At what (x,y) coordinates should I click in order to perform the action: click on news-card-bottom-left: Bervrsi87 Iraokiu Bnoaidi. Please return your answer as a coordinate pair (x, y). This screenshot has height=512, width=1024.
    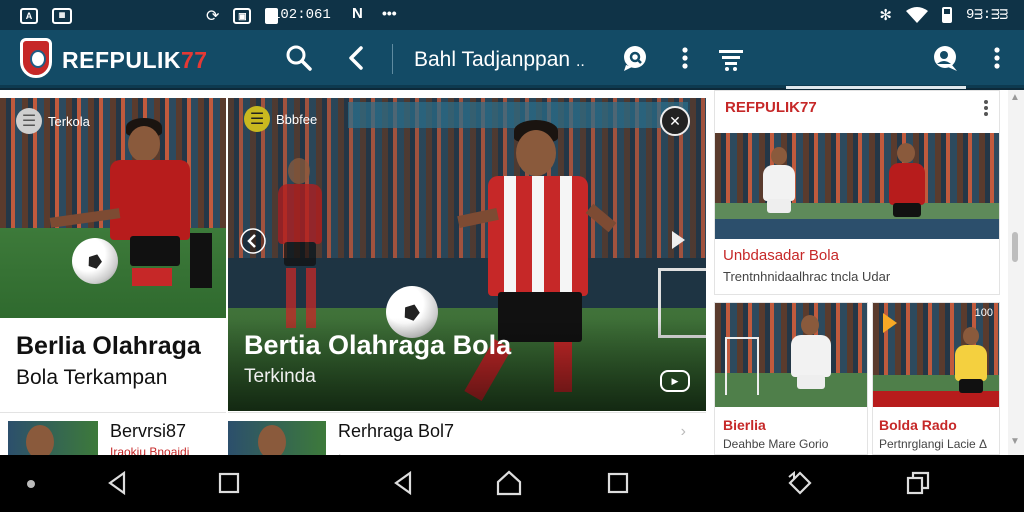
    Looking at the image, I should click on (113, 433).